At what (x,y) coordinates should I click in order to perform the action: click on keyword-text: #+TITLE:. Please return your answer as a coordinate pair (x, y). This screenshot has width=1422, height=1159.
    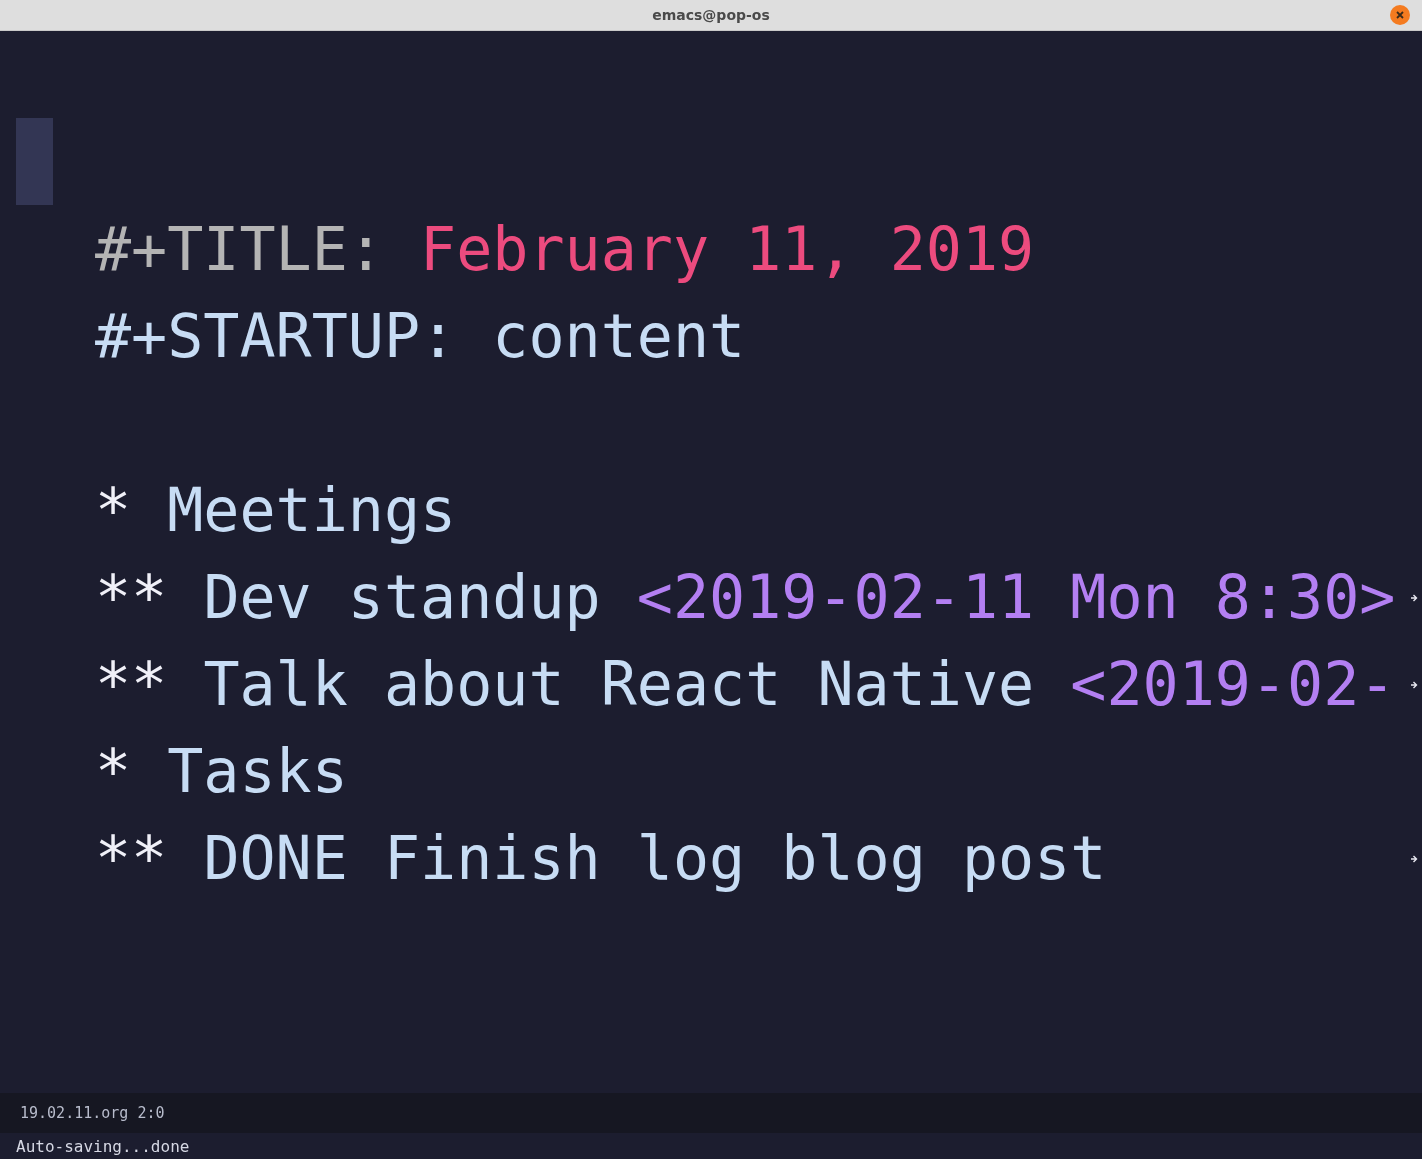
    Looking at the image, I should click on (240, 248).